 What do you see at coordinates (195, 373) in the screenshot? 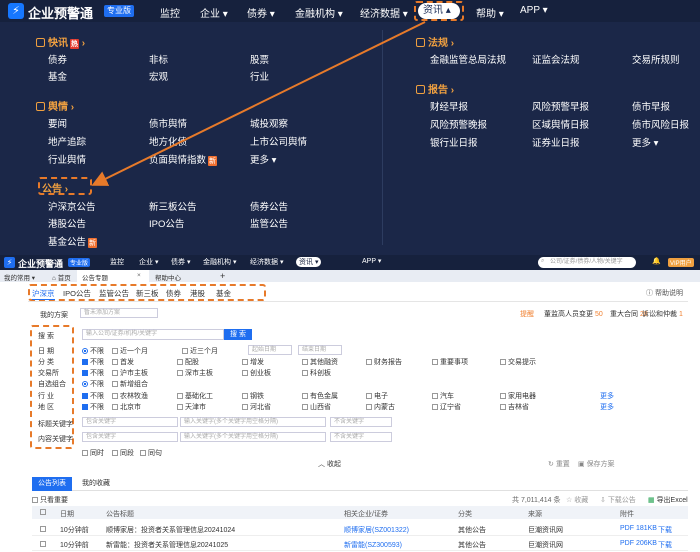
I see `exchange-option: 深市主板` at bounding box center [195, 373].